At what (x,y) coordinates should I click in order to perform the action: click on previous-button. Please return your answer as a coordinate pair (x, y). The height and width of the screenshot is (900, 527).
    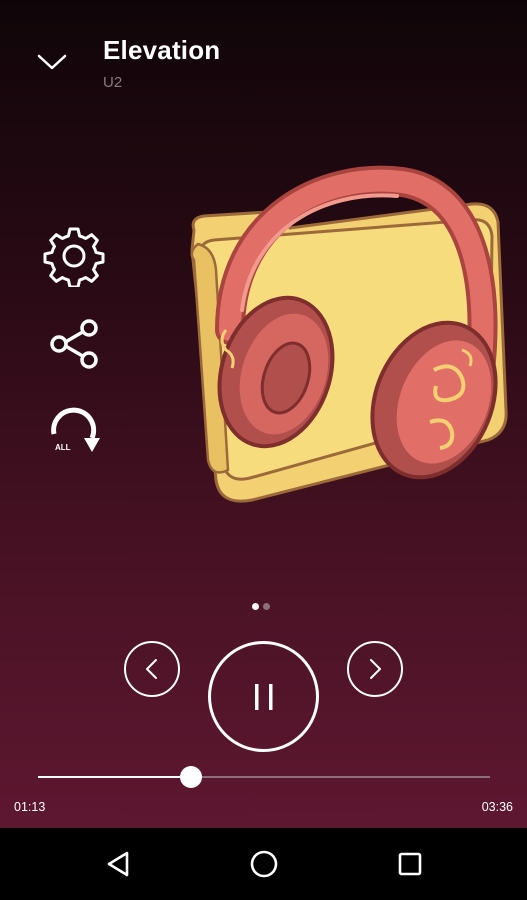
    Looking at the image, I should click on (152, 669).